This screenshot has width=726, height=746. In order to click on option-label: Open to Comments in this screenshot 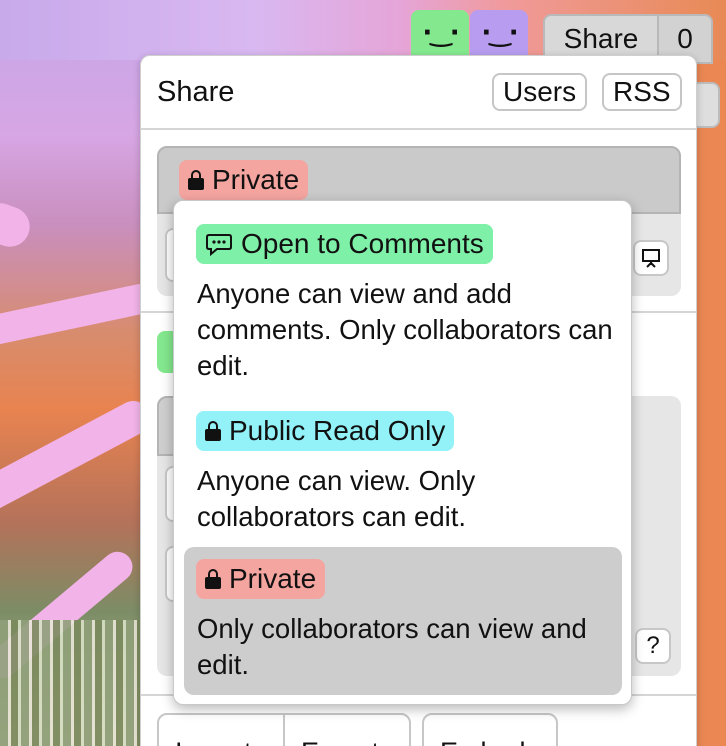, I will do `click(362, 243)`.